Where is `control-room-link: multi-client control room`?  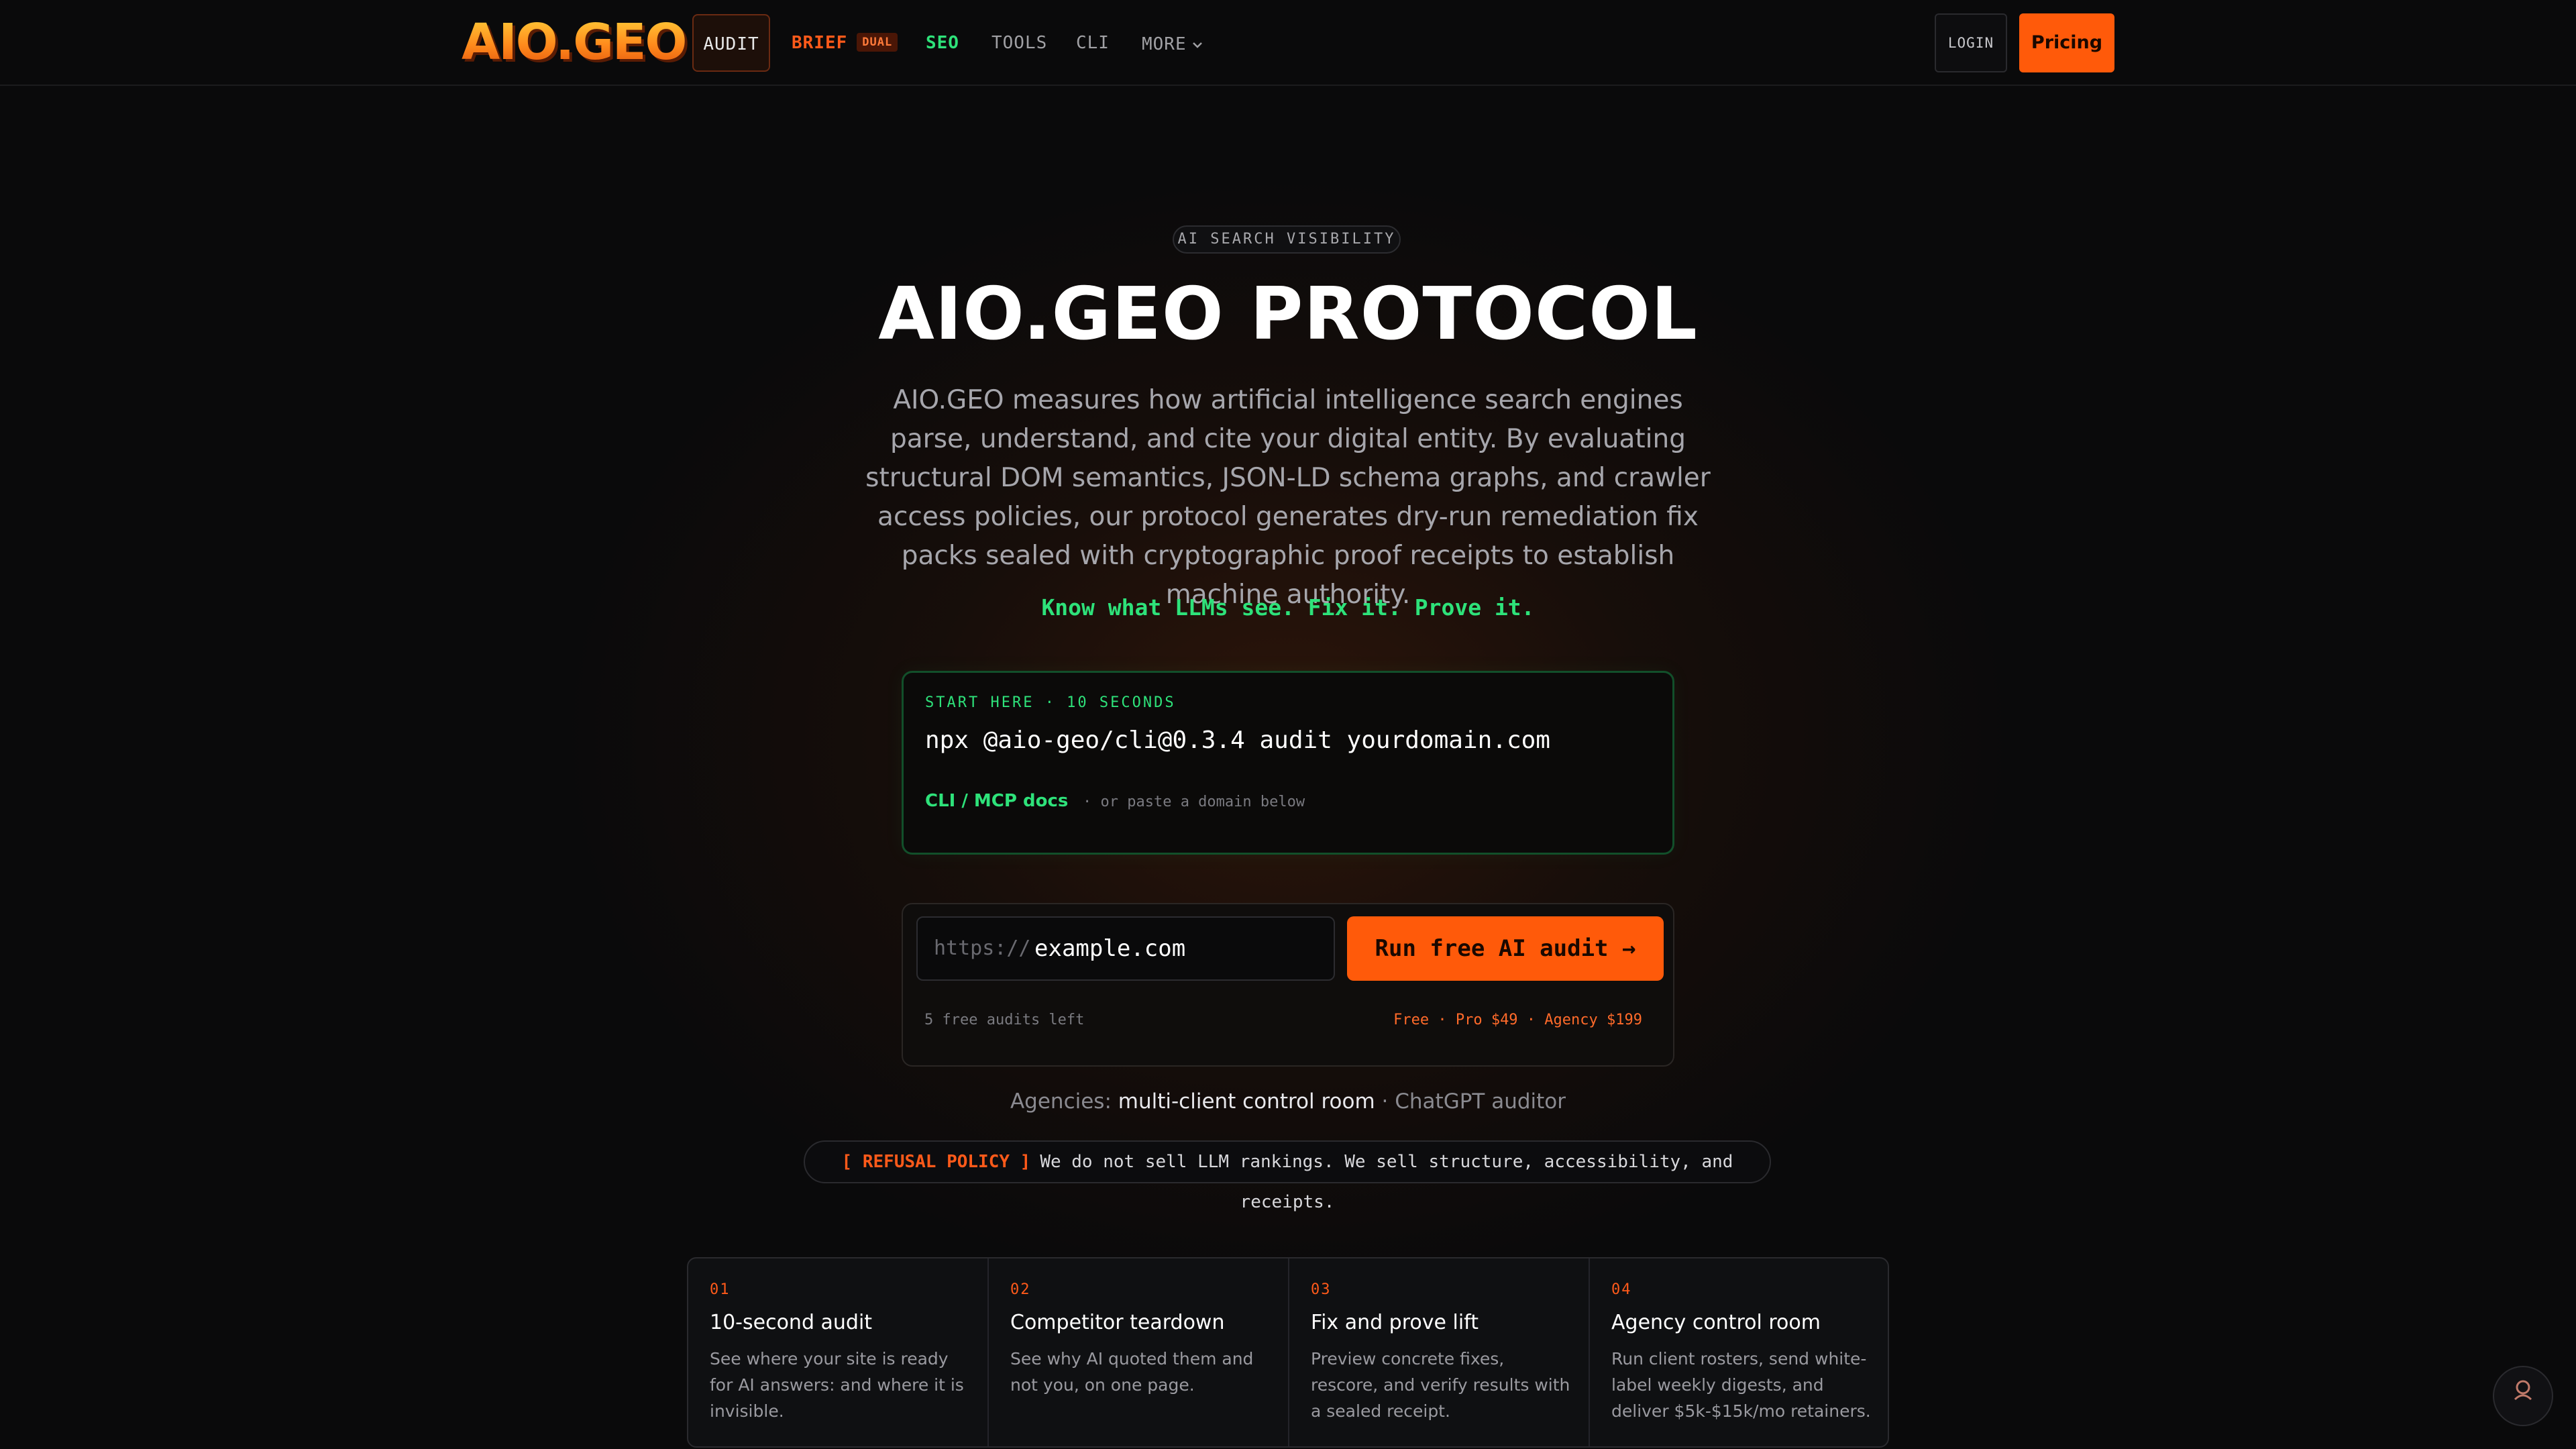 control-room-link: multi-client control room is located at coordinates (1246, 1101).